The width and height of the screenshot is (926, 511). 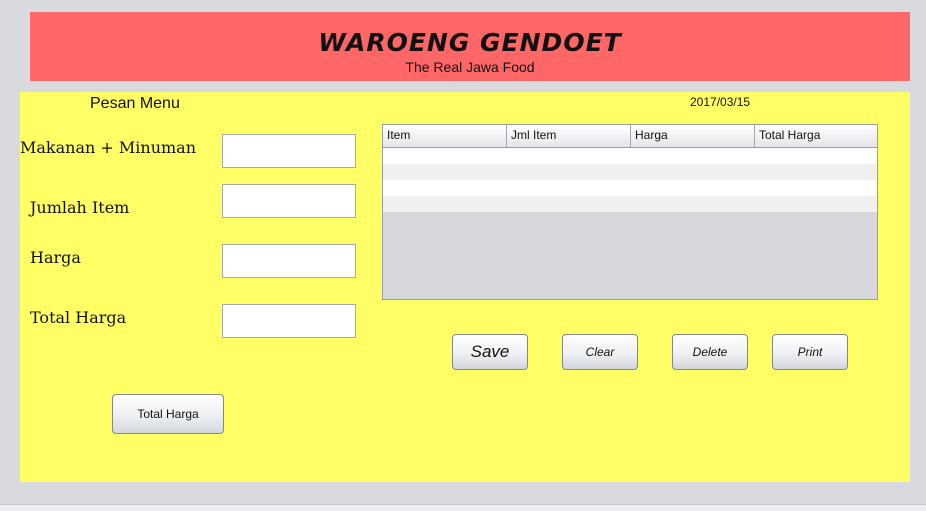 What do you see at coordinates (720, 102) in the screenshot?
I see `date-label: 2017/03/15` at bounding box center [720, 102].